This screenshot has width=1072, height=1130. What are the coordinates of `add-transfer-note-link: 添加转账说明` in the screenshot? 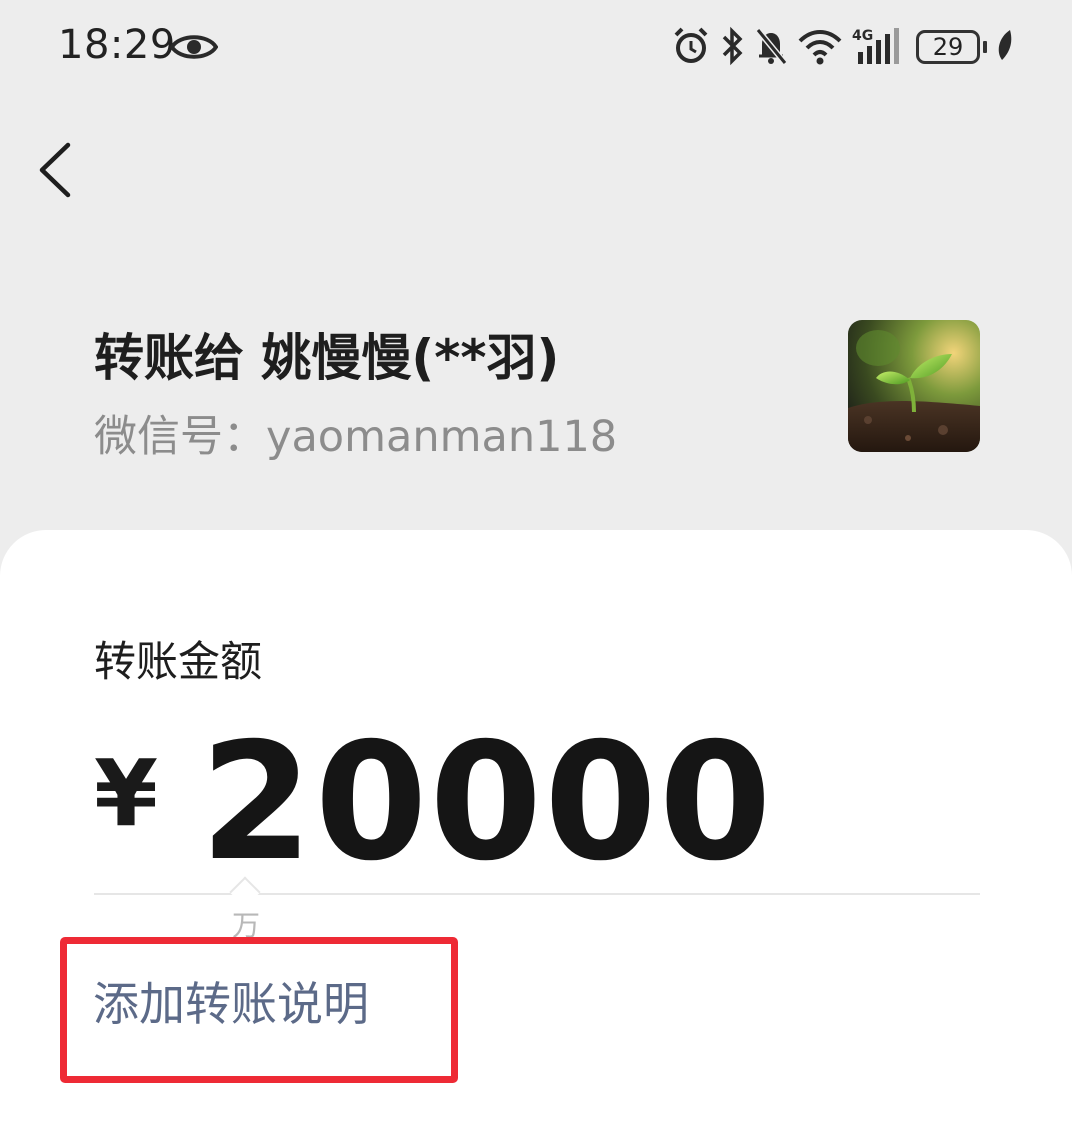 It's located at (231, 1001).